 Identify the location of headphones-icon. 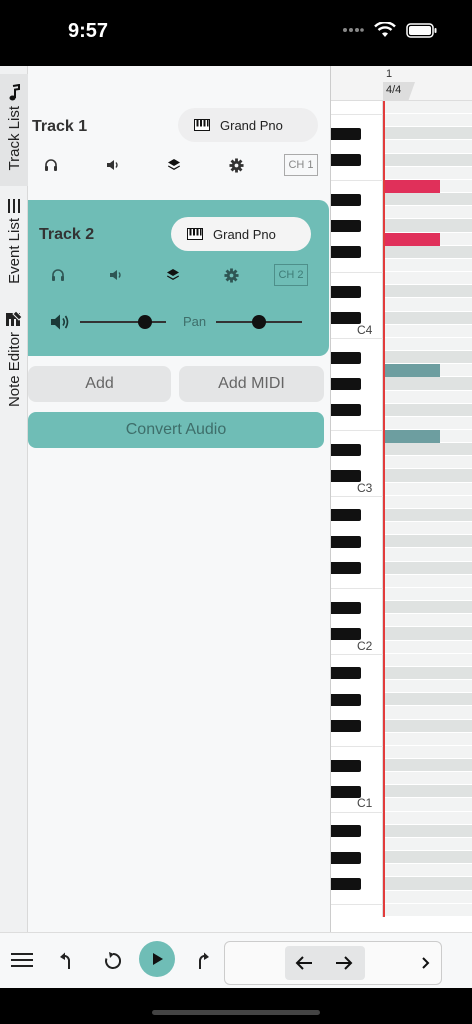
(51, 165).